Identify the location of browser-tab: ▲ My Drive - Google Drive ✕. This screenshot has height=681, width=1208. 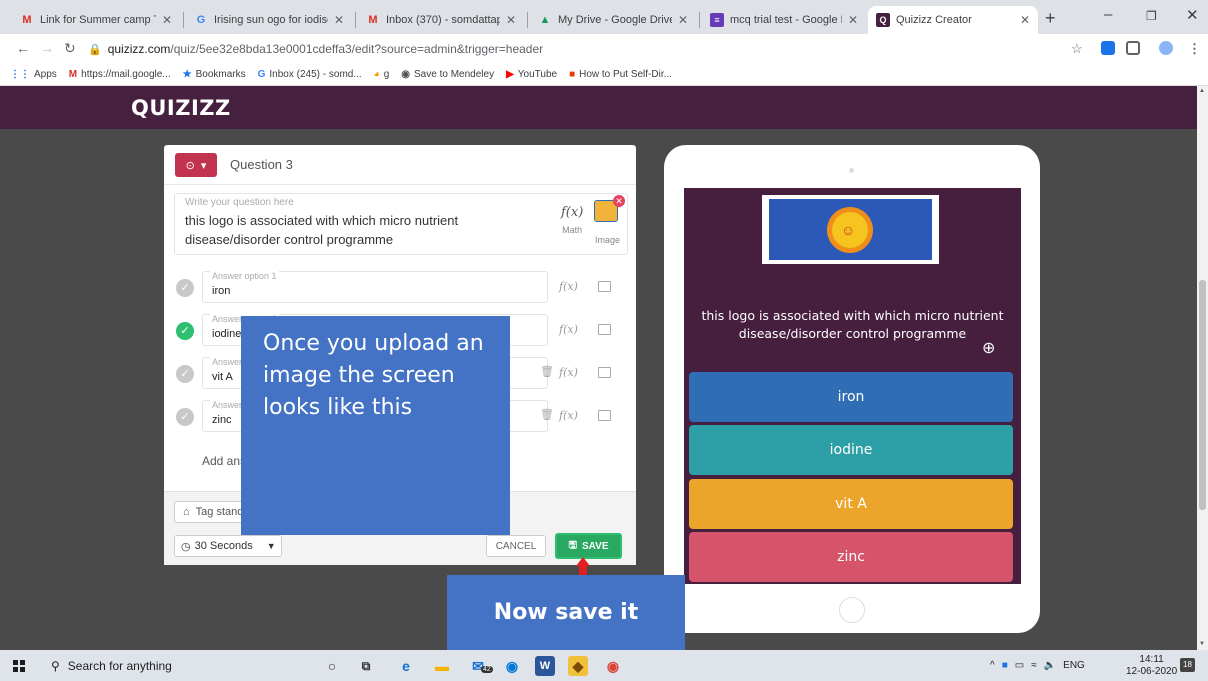
(613, 20).